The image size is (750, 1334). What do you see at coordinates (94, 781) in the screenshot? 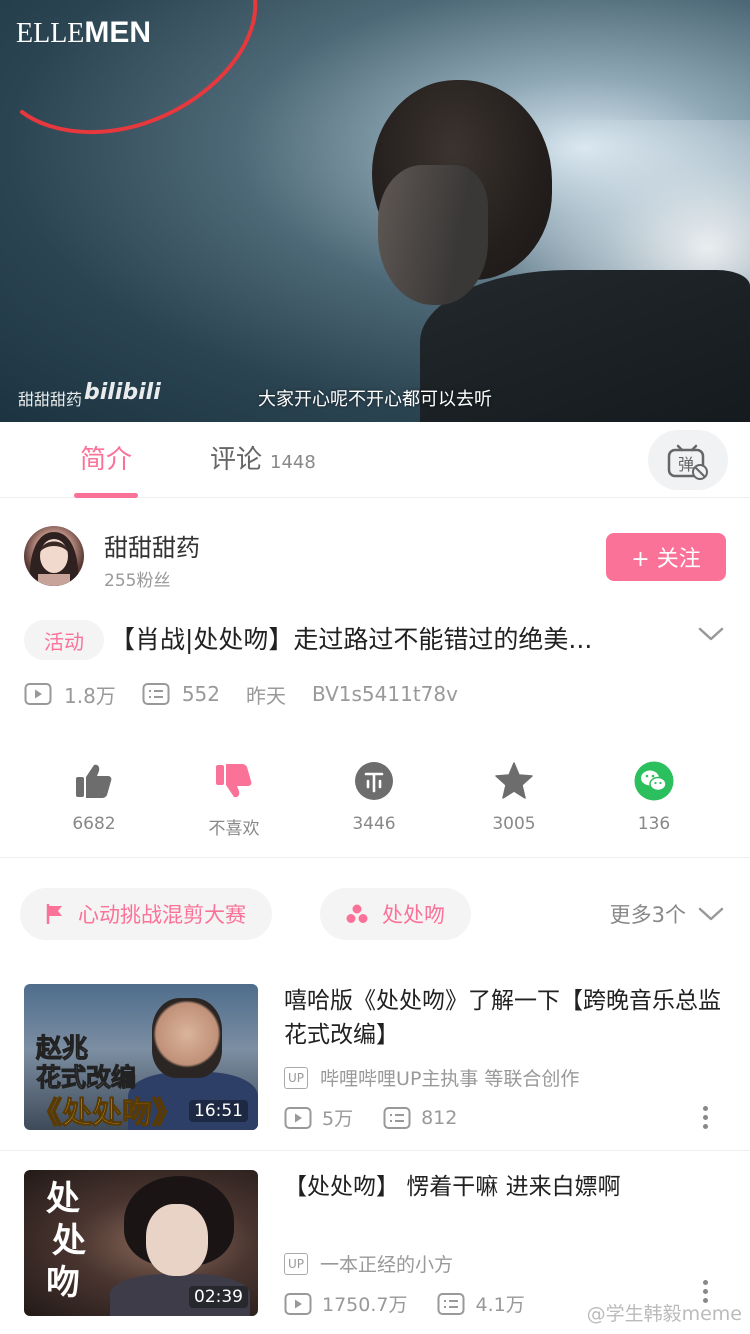
I see `thumbs-up-icon` at bounding box center [94, 781].